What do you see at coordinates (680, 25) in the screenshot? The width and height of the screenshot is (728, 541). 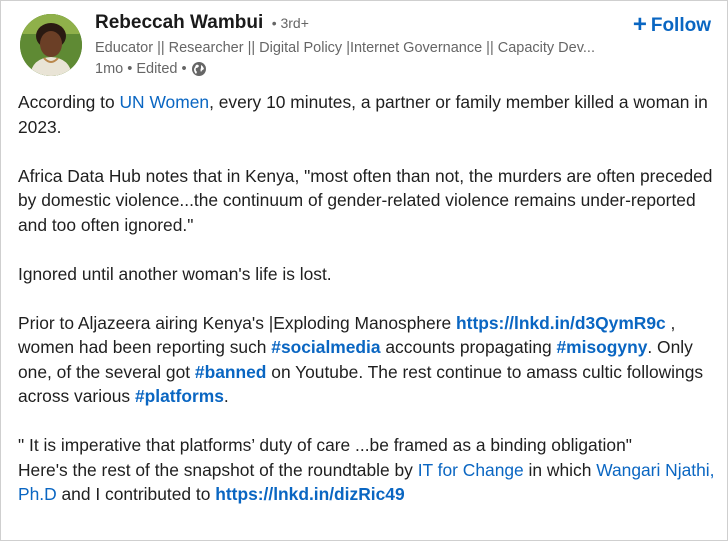 I see `follow-label: Follow` at bounding box center [680, 25].